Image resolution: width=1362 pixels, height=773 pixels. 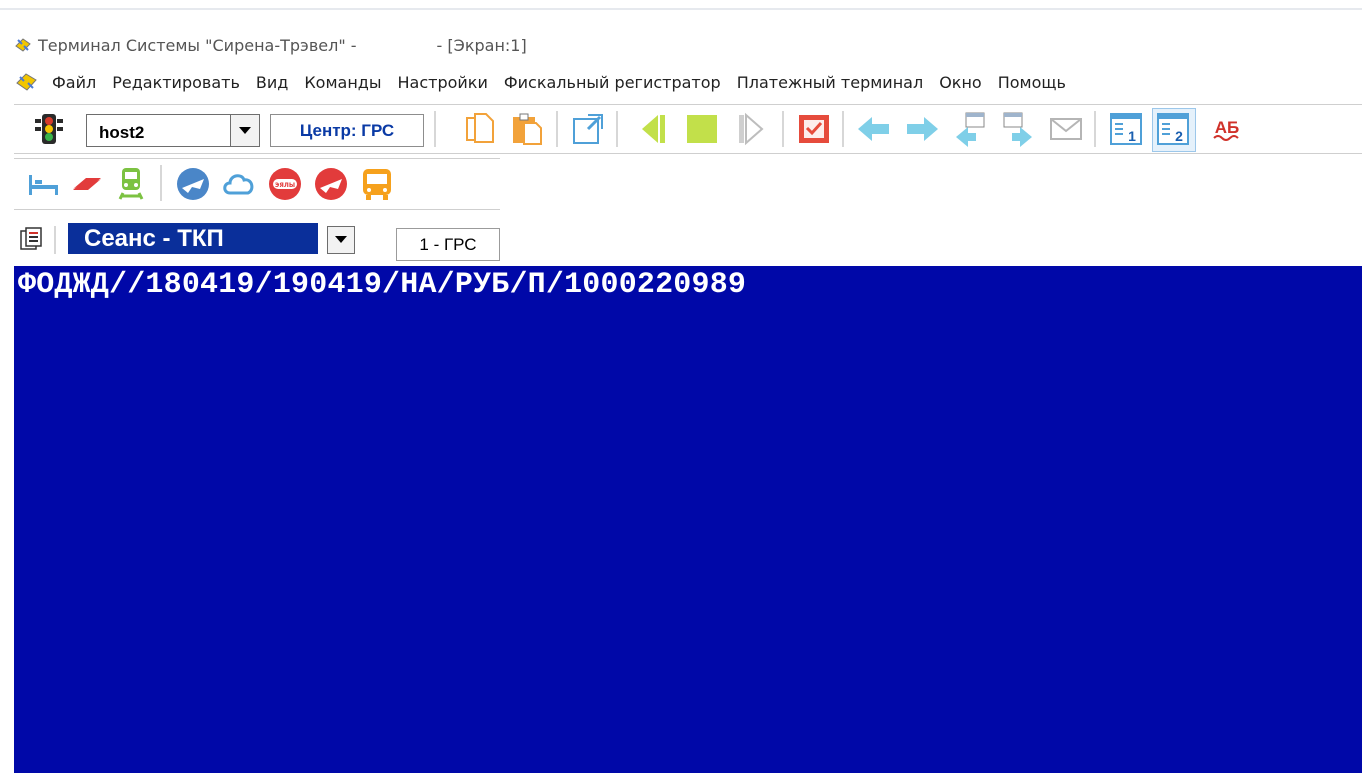 I want to click on cloud-icon, so click(x=239, y=184).